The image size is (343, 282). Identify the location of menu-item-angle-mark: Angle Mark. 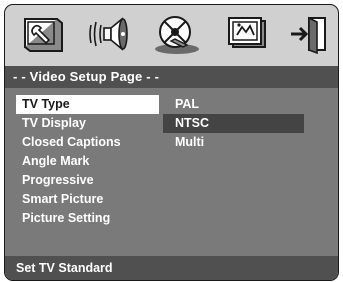
(87, 161).